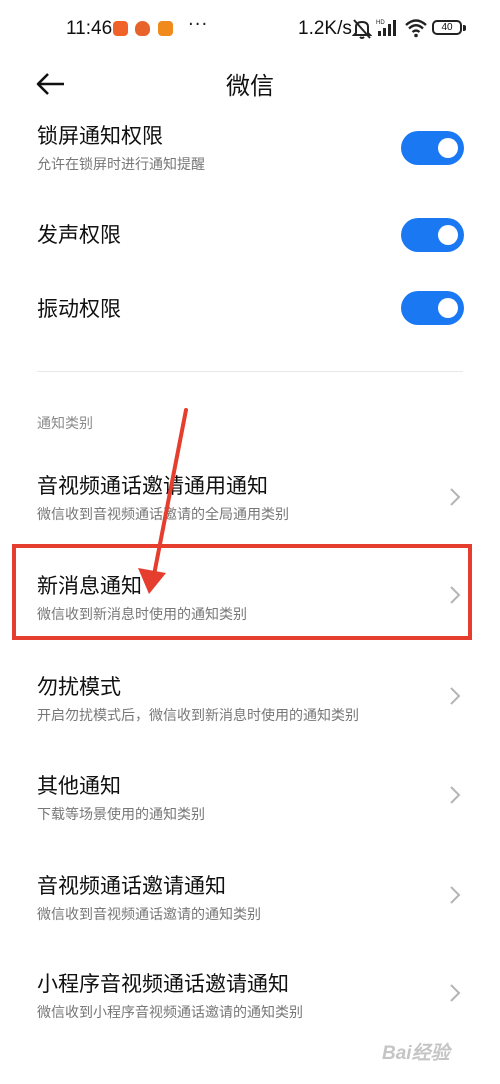  Describe the element at coordinates (380, 23) in the screenshot. I see `svg-text: HD` at that location.